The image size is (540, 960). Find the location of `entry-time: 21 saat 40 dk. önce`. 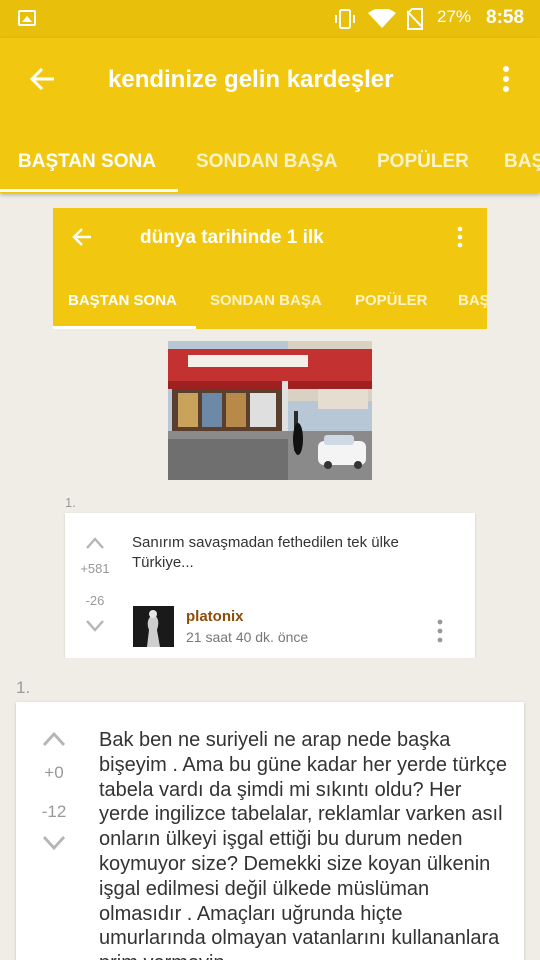

entry-time: 21 saat 40 dk. önce is located at coordinates (247, 637).